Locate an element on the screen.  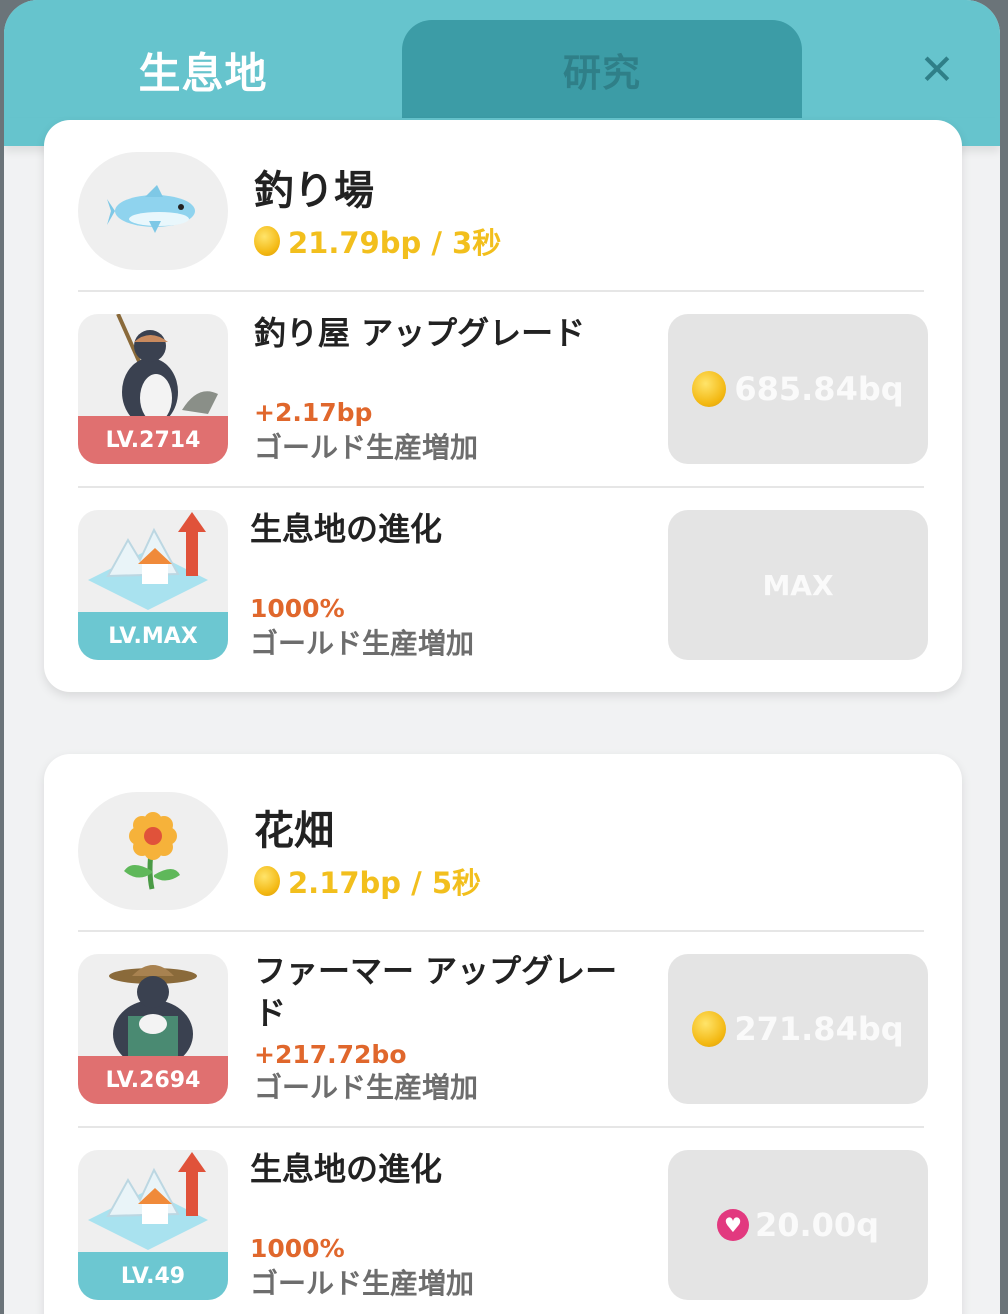
upgrade-name: ファーマー アップグレード is located at coordinates (436, 992).